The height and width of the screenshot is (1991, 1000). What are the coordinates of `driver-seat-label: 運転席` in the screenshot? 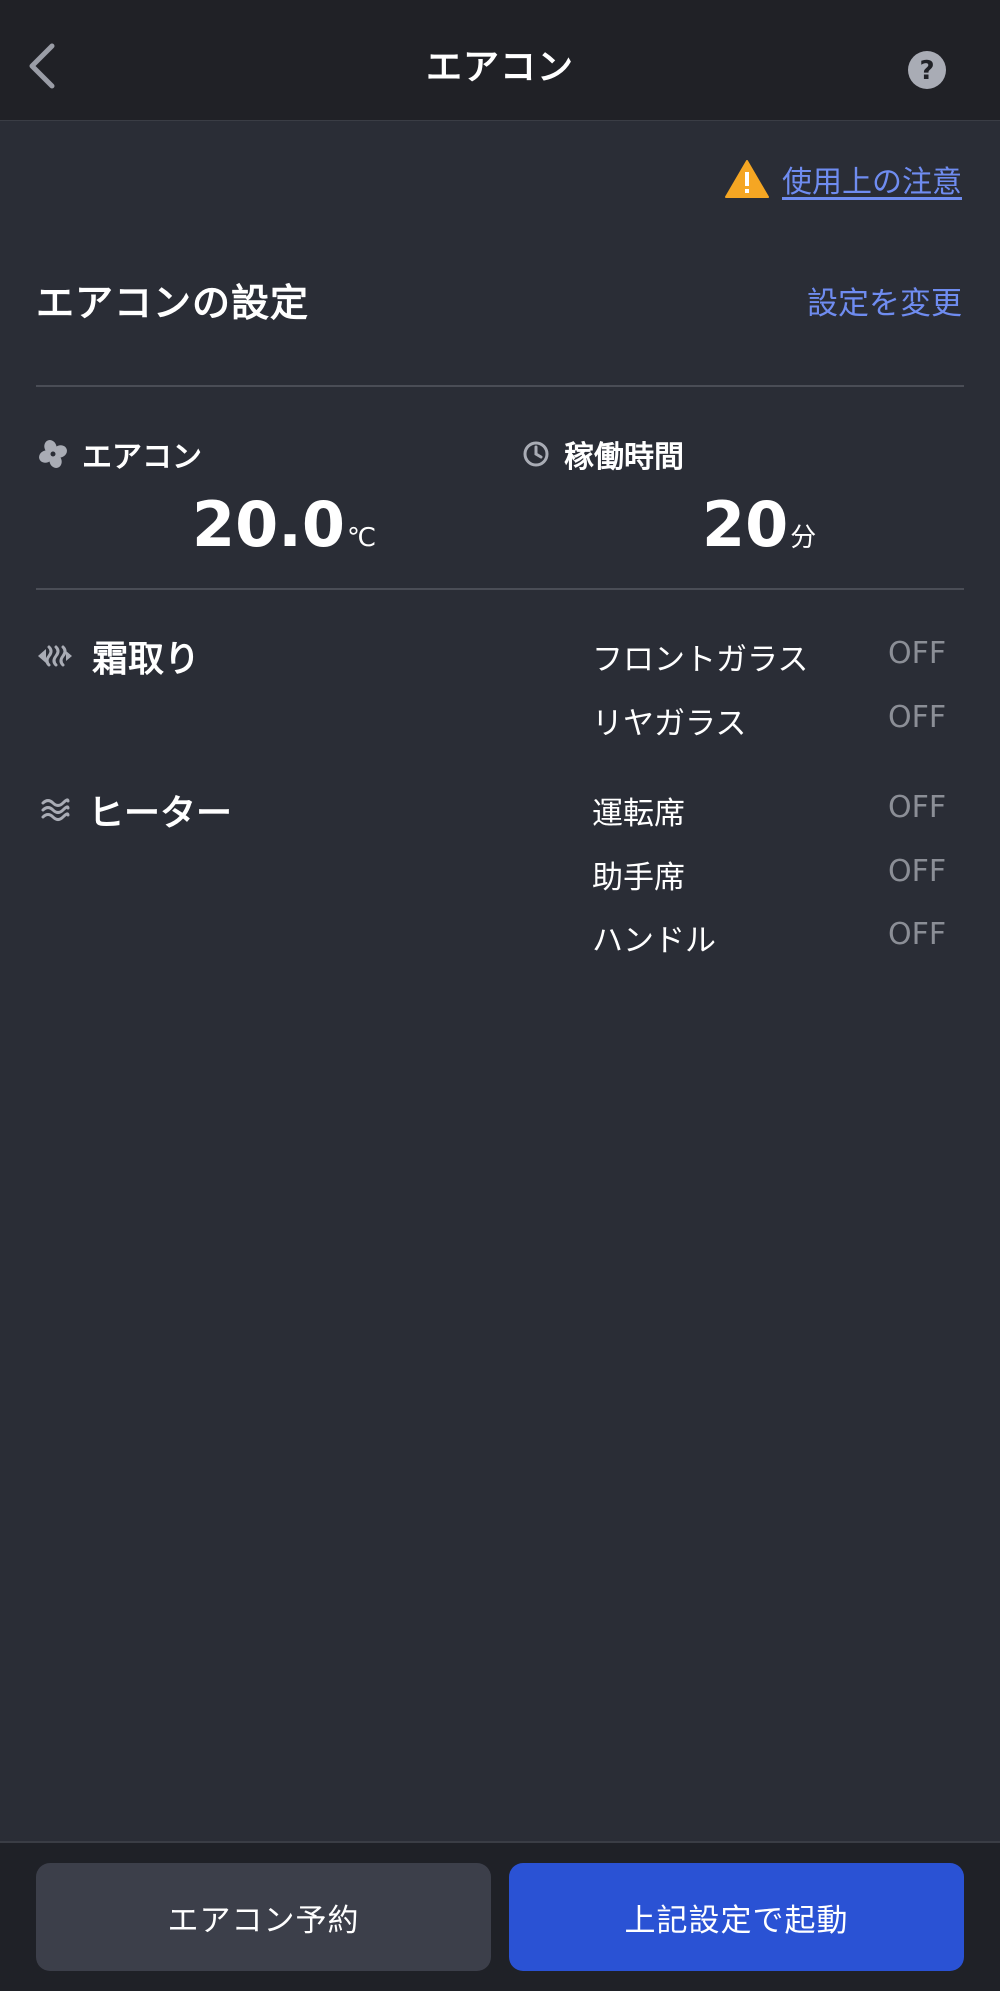 It's located at (638, 814).